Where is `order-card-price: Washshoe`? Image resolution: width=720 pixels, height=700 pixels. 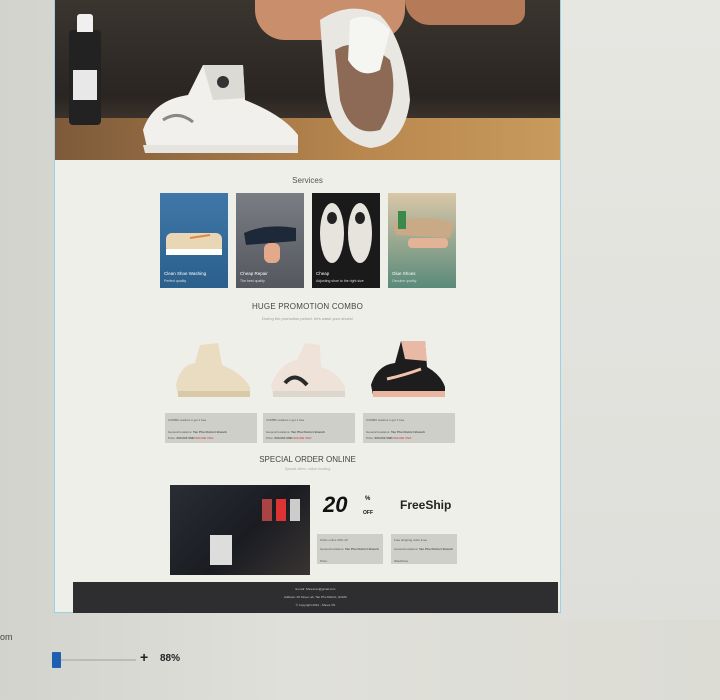 order-card-price: Washshoe is located at coordinates (401, 561).